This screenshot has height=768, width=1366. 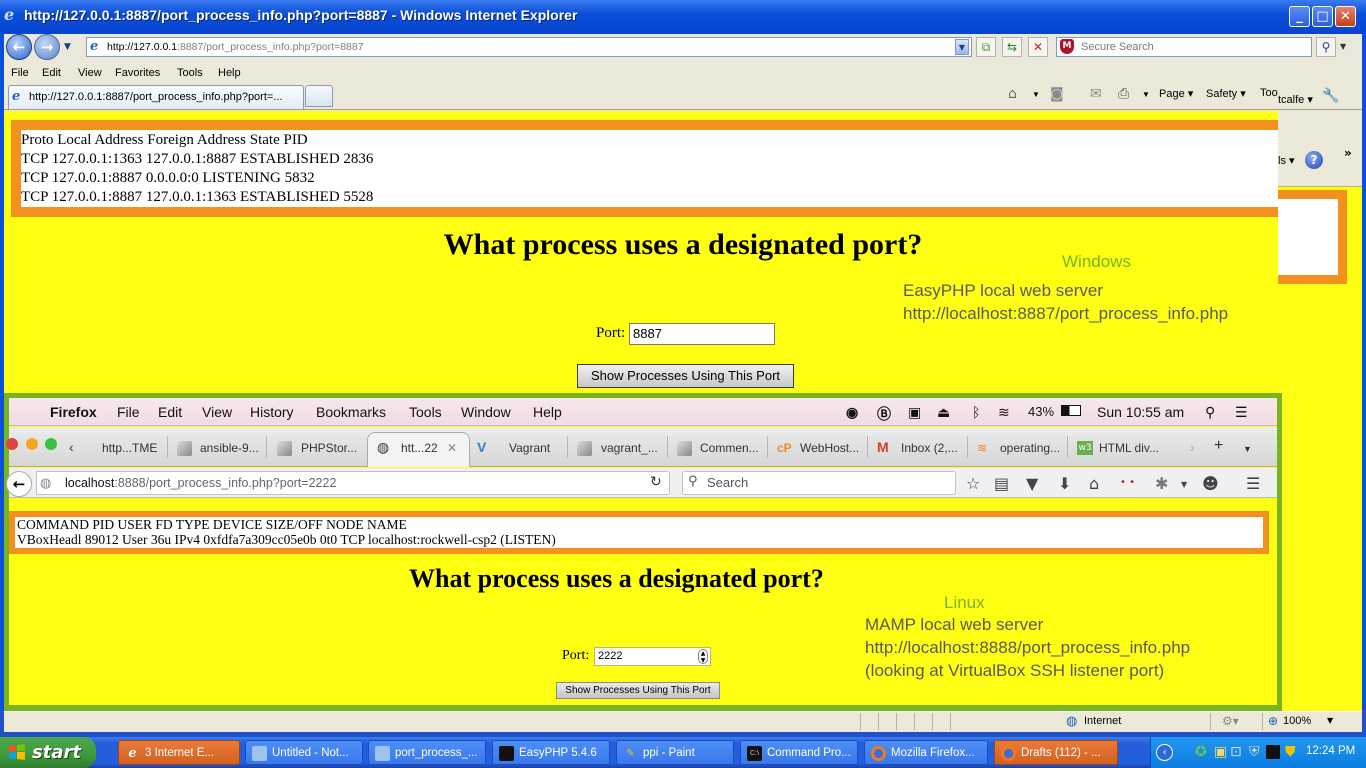 I want to click on mac-minimize-dot, so click(x=32, y=444).